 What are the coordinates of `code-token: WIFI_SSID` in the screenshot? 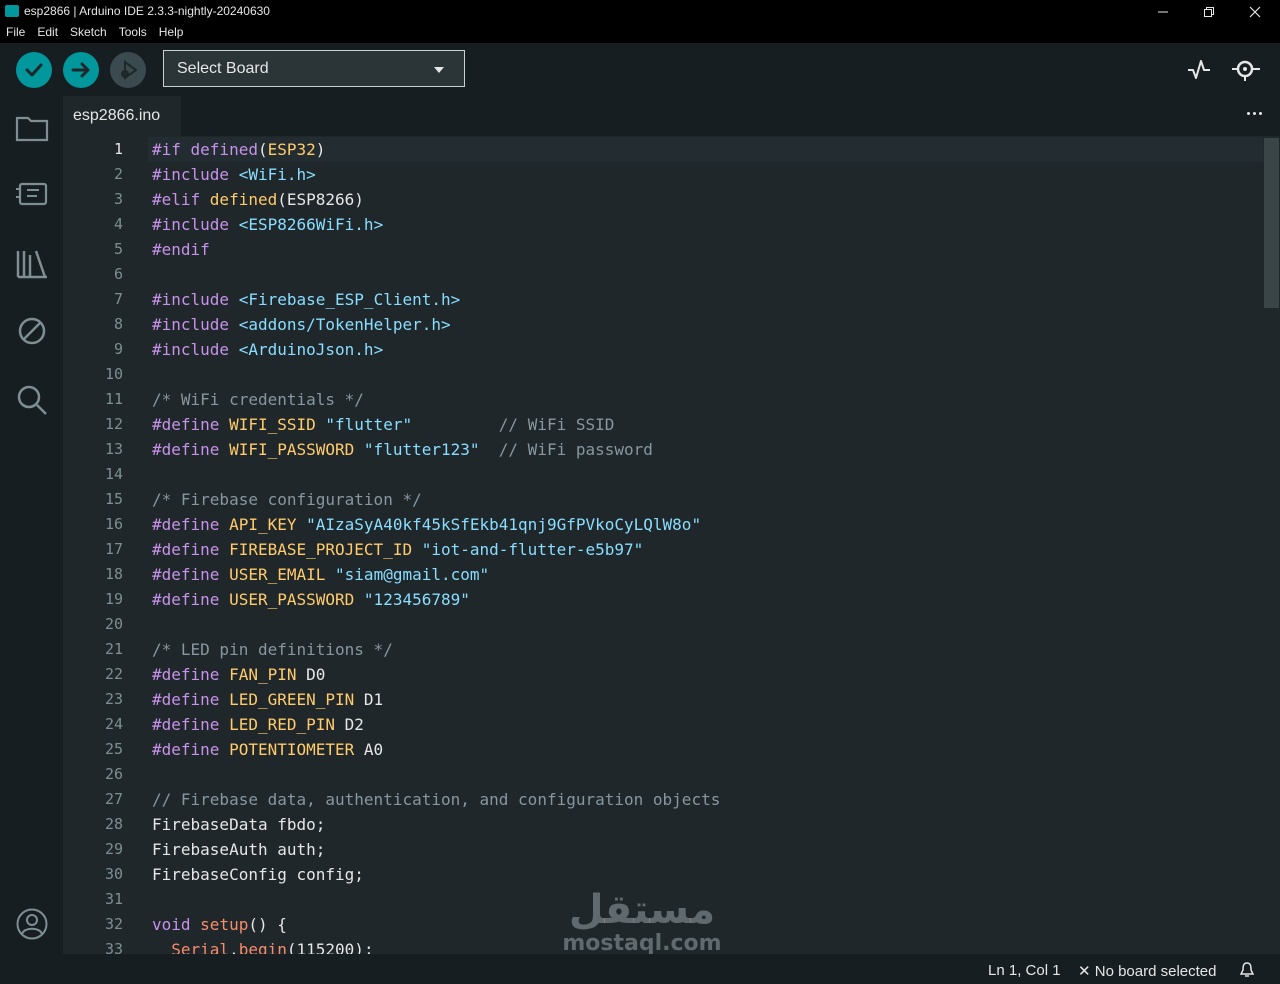 It's located at (277, 424).